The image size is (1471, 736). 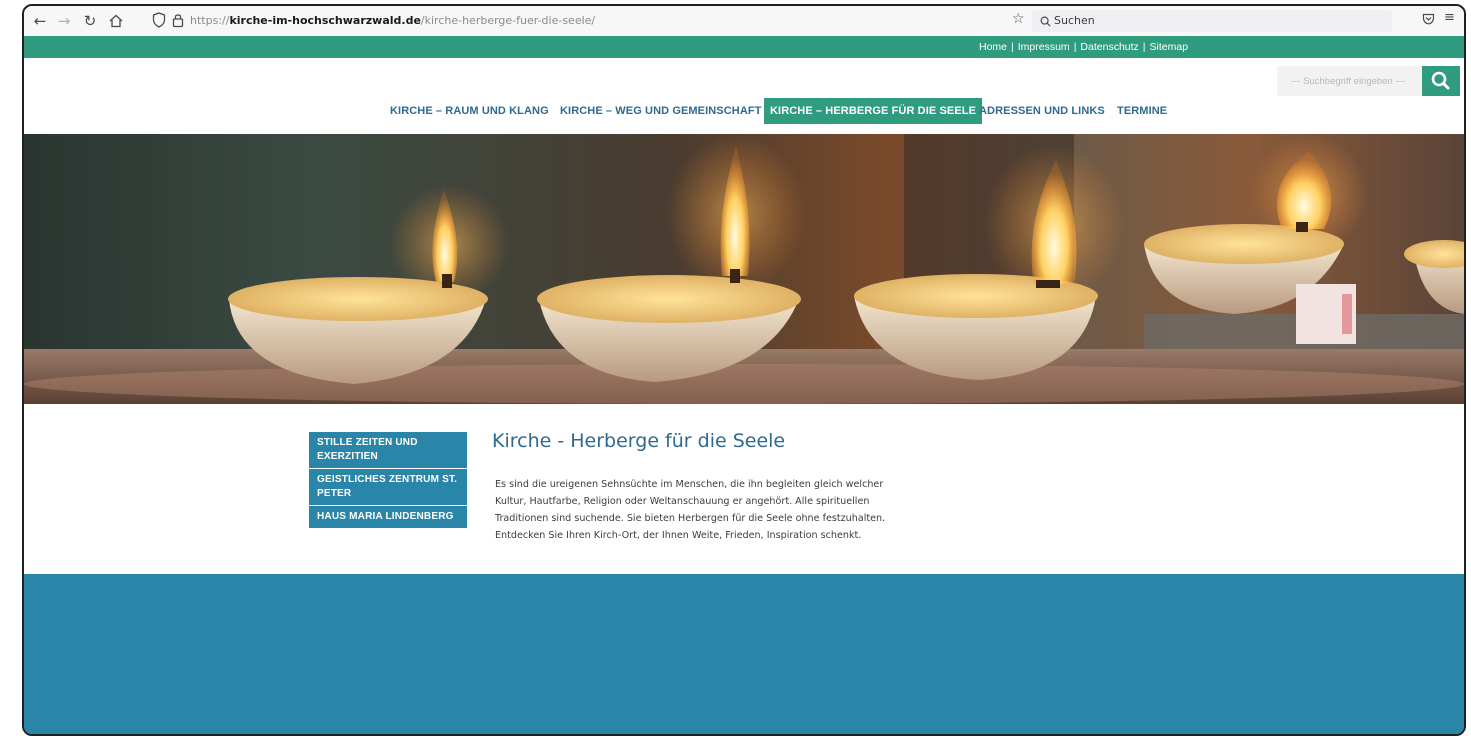 I want to click on lock-icon, so click(x=179, y=21).